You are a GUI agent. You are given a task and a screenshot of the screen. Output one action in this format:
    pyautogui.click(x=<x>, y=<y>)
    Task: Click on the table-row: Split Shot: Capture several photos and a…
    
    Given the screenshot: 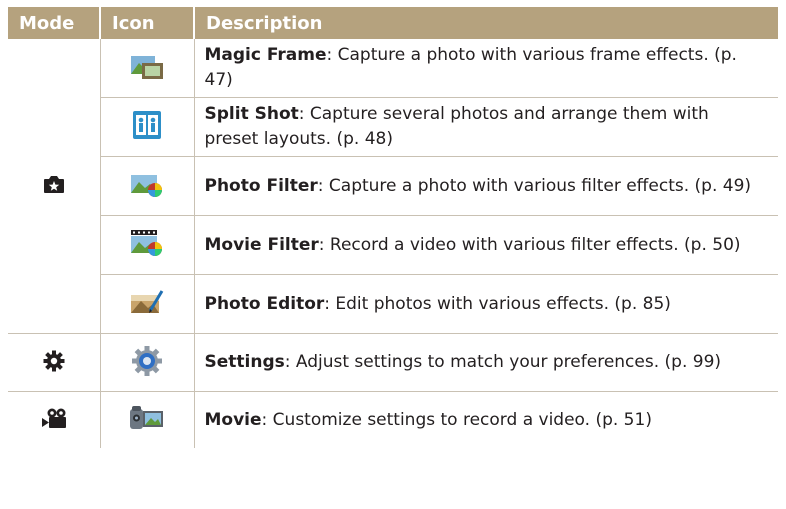 What is the action you would take?
    pyautogui.click(x=393, y=127)
    